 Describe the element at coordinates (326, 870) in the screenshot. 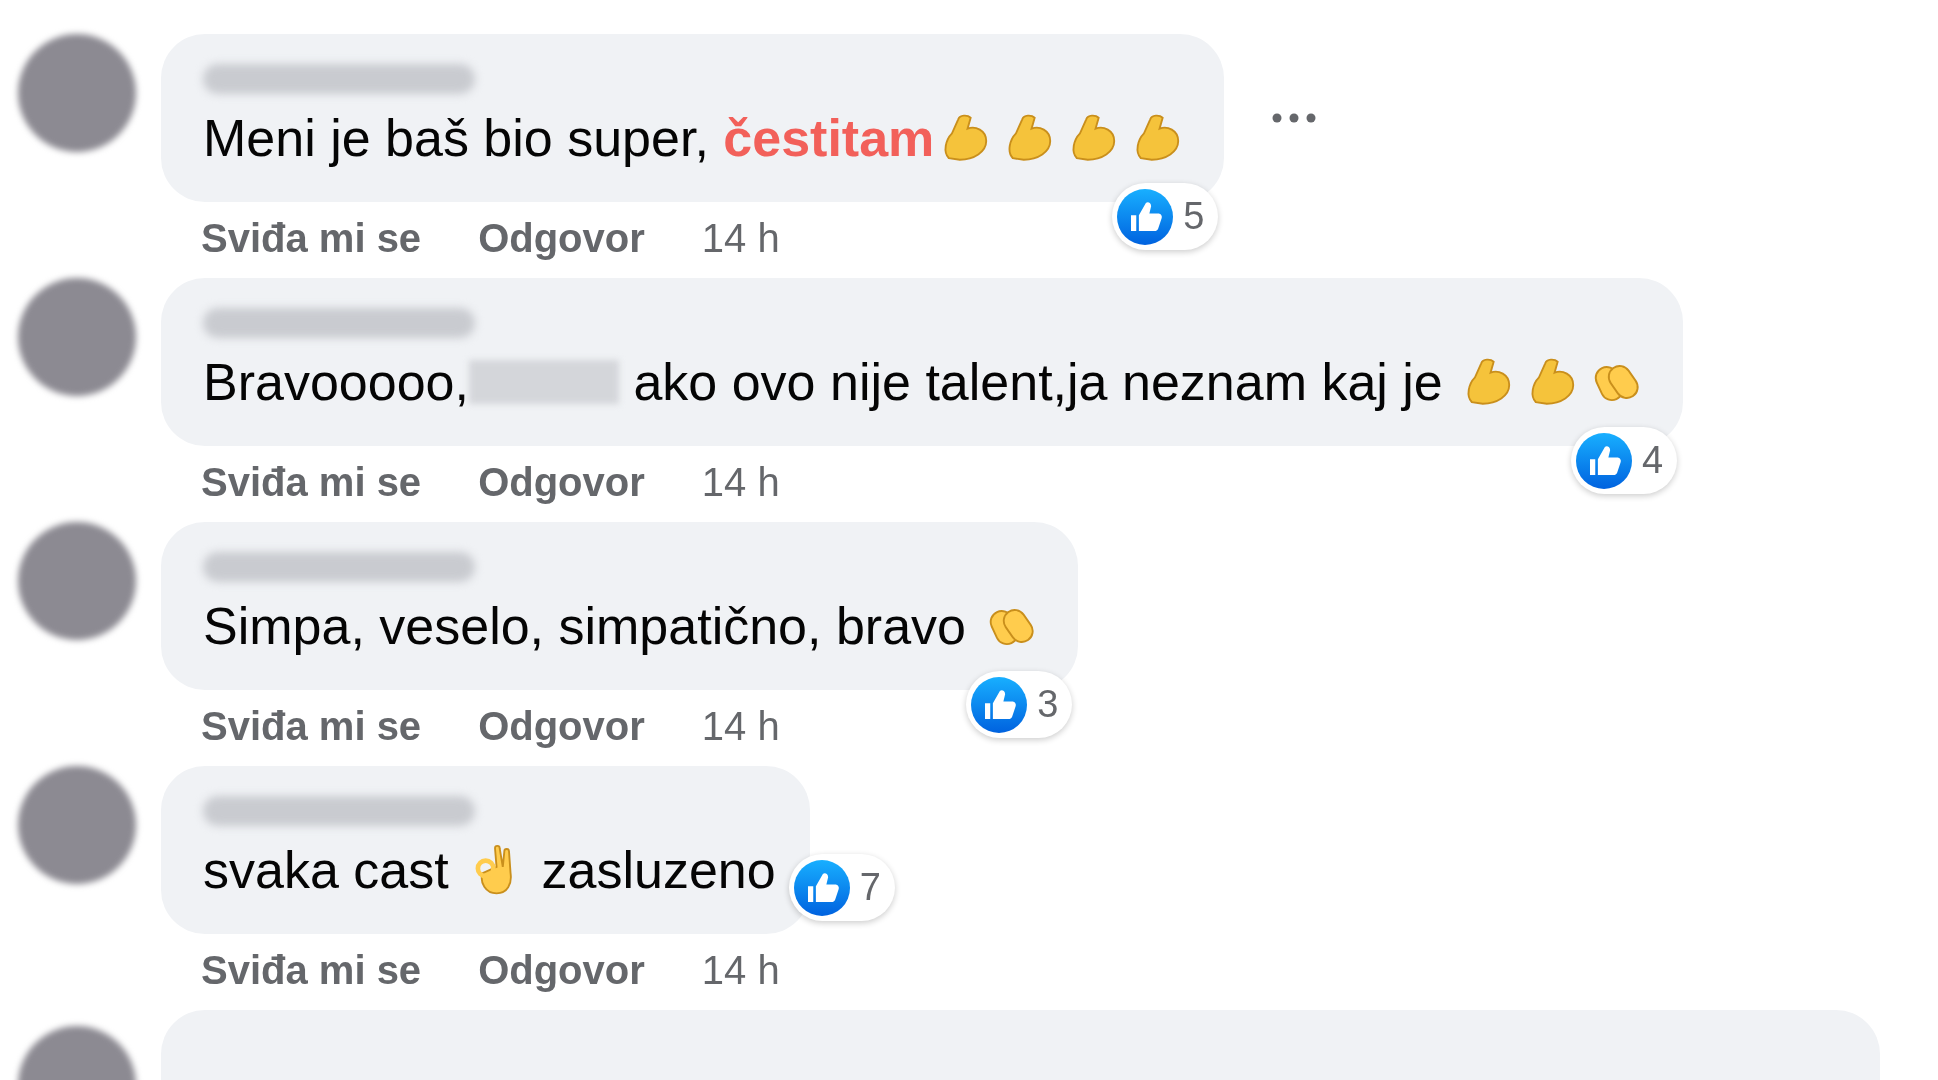

I see `comment-text: svaka cast` at that location.